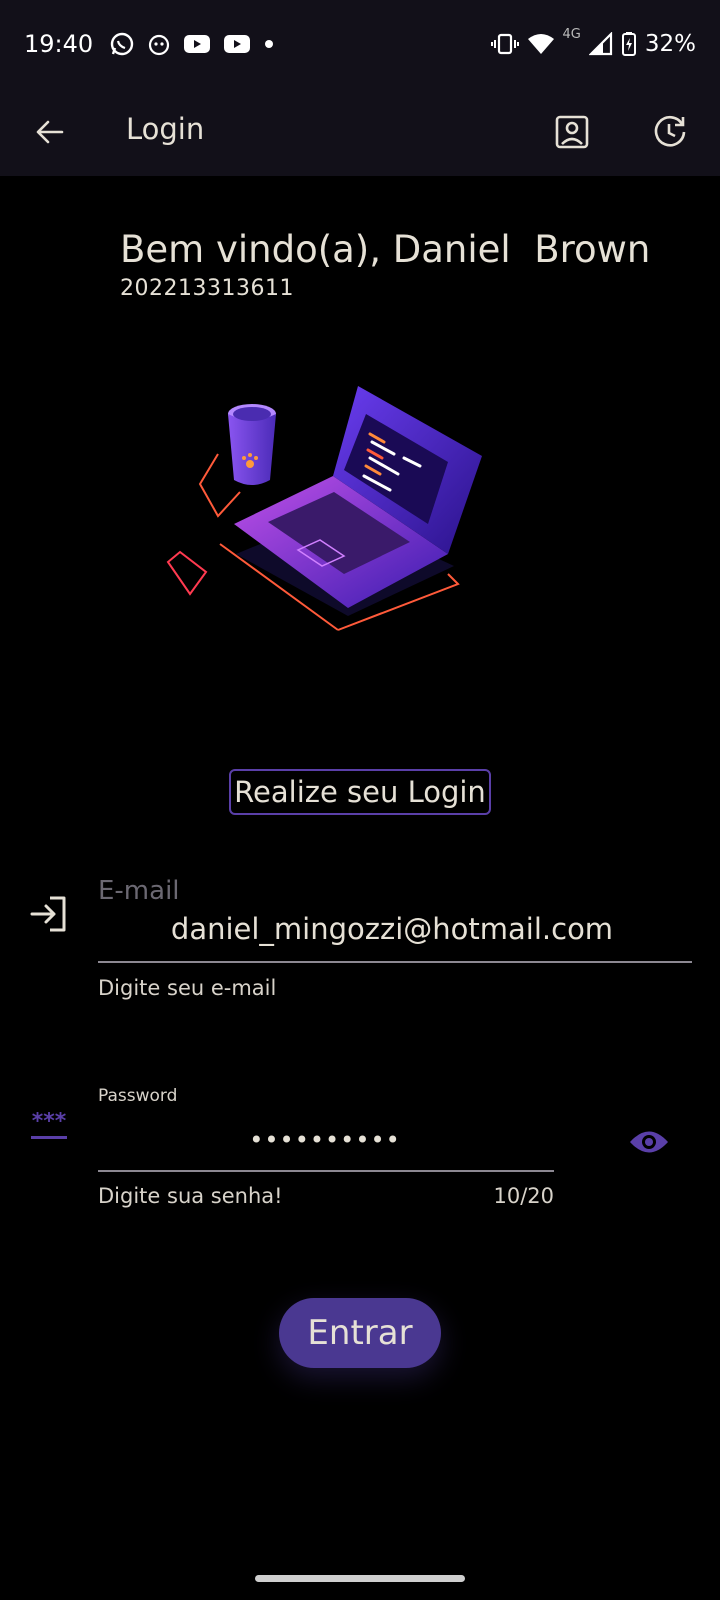  Describe the element at coordinates (187, 988) in the screenshot. I see `email-helper-text: Digite seu e-mail` at that location.